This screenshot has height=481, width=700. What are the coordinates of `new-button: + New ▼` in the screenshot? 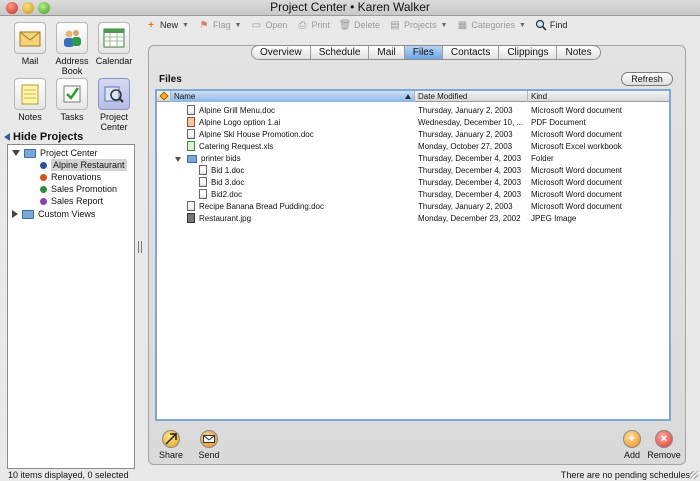 It's located at (167, 25).